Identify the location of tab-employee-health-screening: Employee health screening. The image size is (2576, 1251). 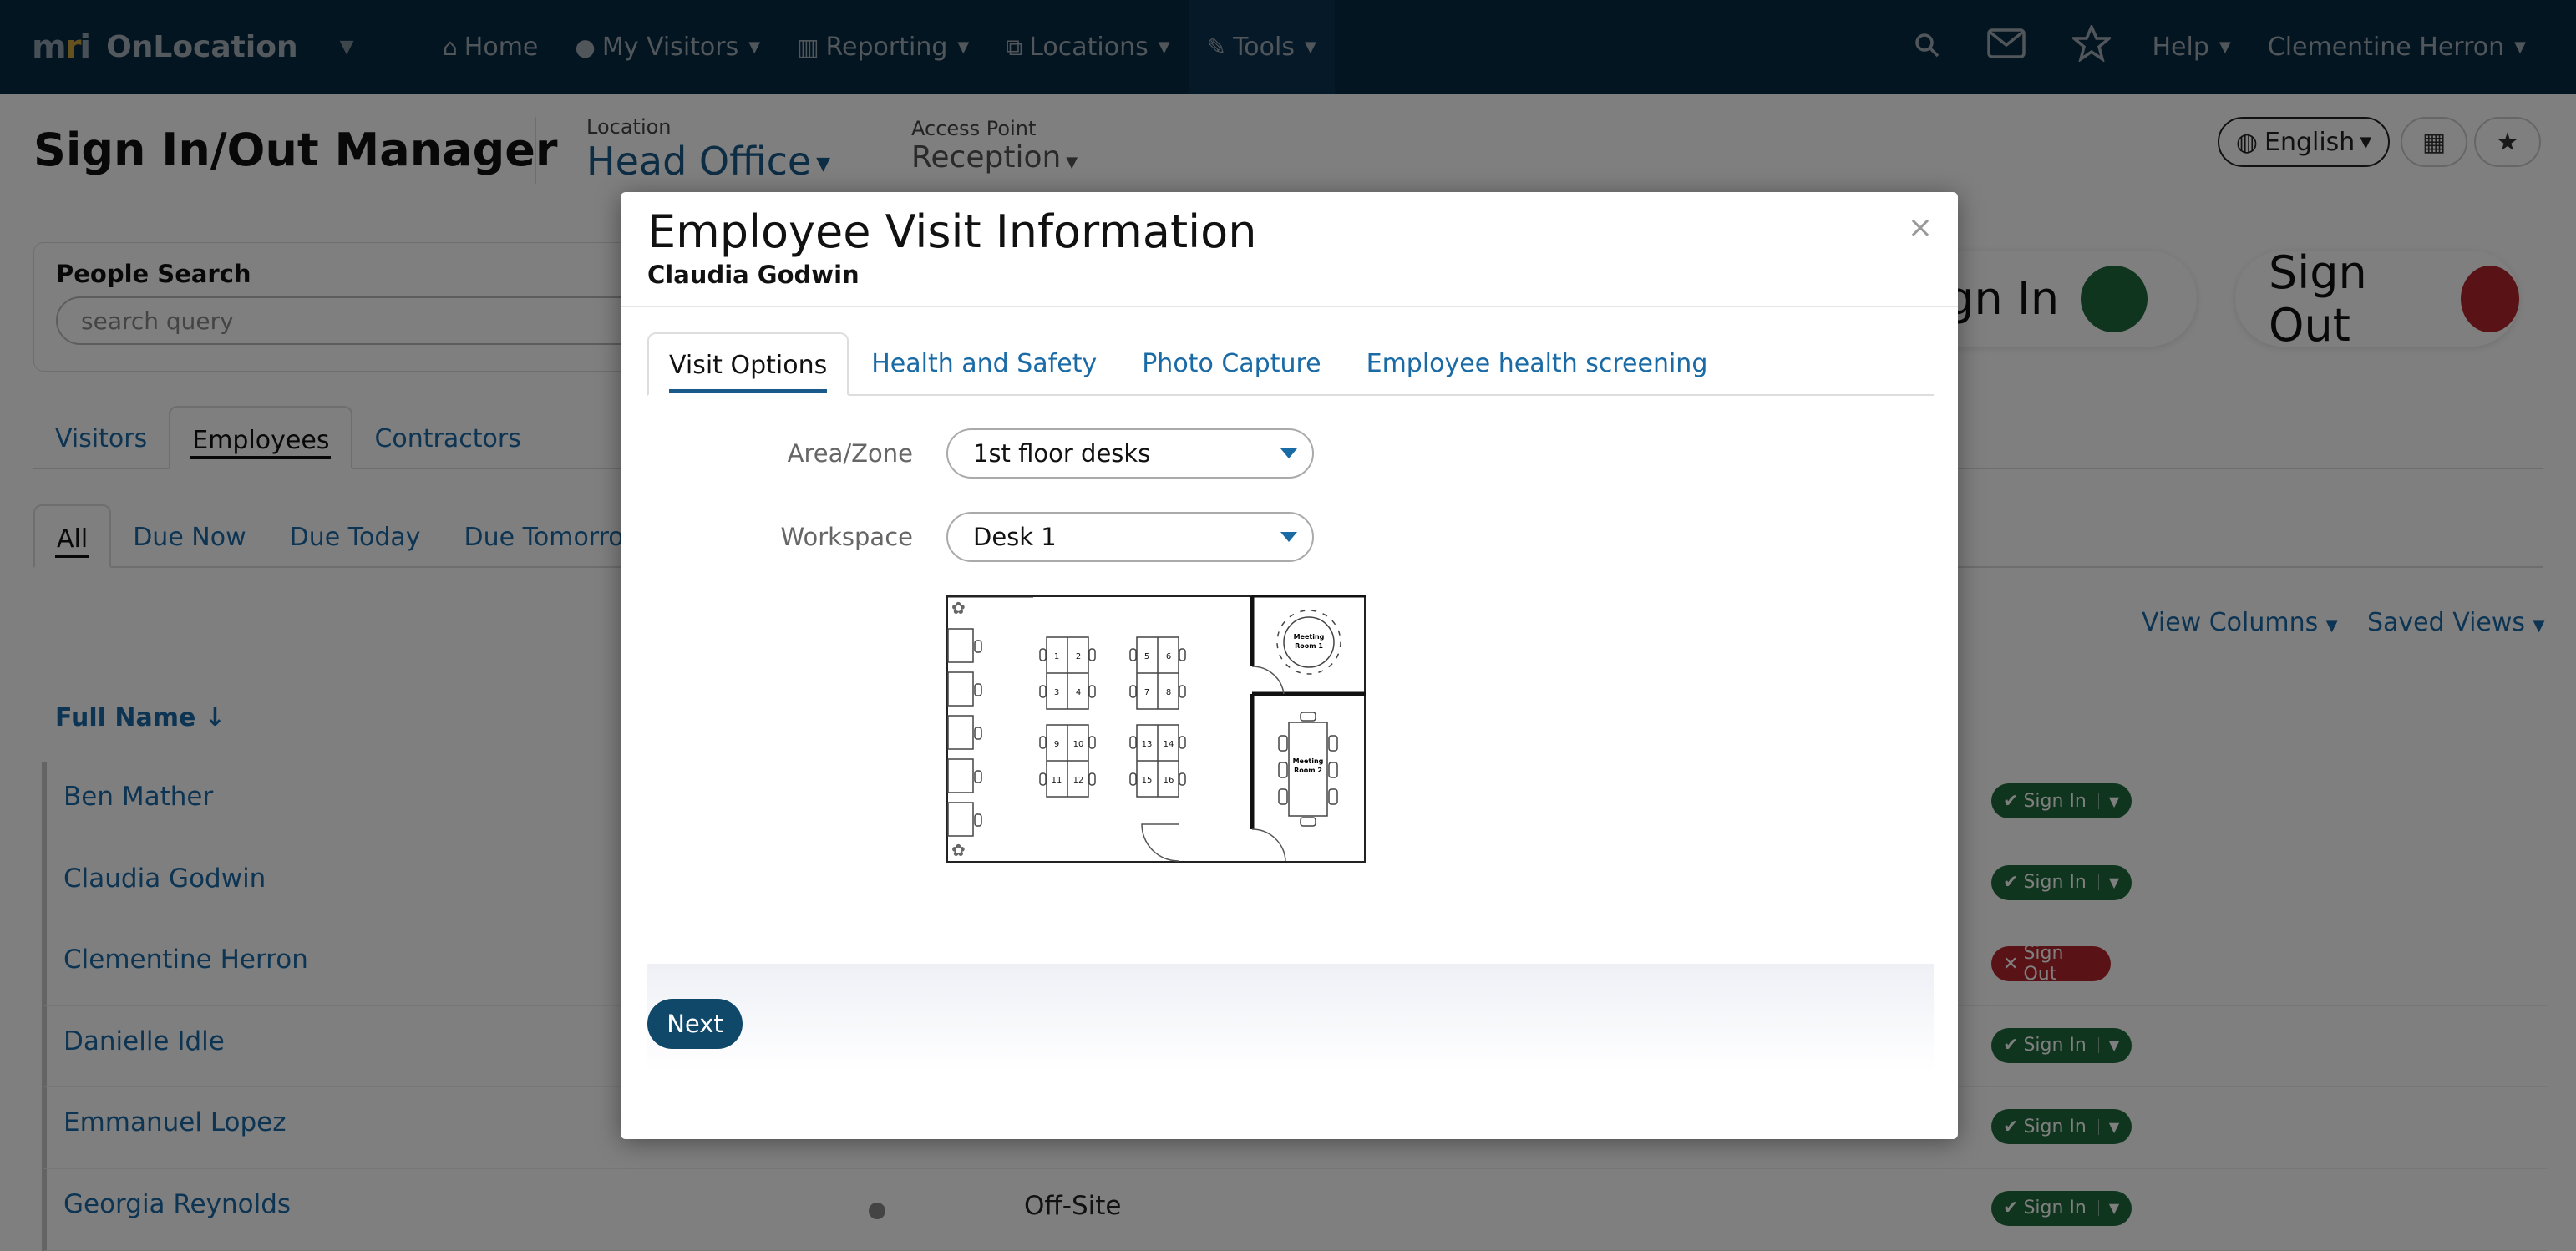
(1537, 363).